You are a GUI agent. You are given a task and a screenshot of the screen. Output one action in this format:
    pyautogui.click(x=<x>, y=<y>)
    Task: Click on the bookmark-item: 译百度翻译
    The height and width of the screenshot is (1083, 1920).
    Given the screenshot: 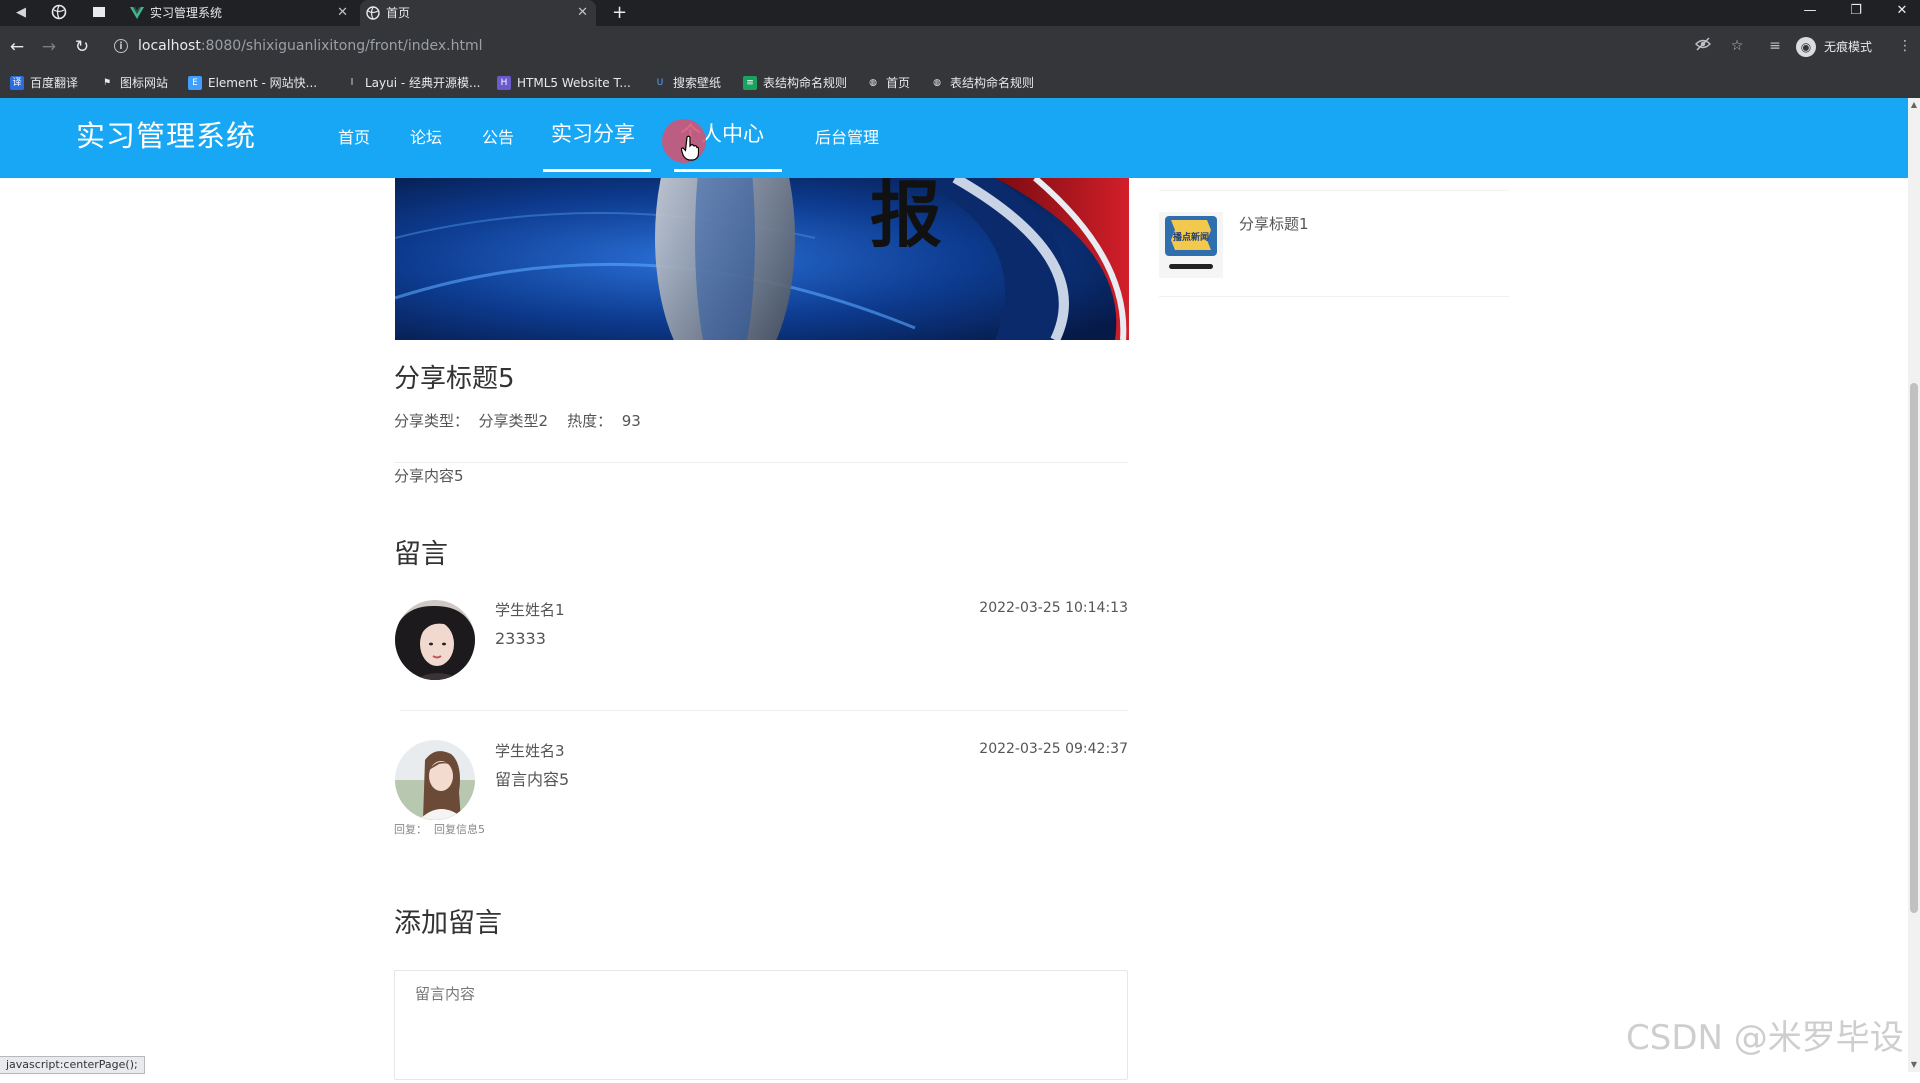 What is the action you would take?
    pyautogui.click(x=44, y=83)
    